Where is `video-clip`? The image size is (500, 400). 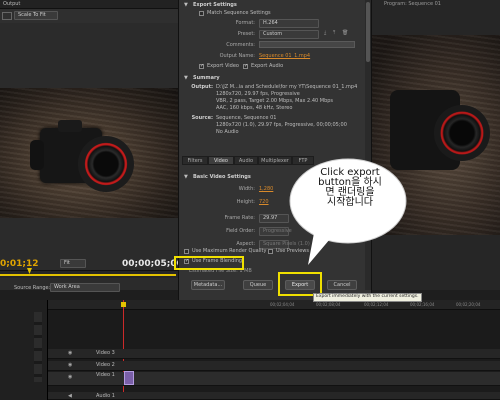 video-clip is located at coordinates (129, 378).